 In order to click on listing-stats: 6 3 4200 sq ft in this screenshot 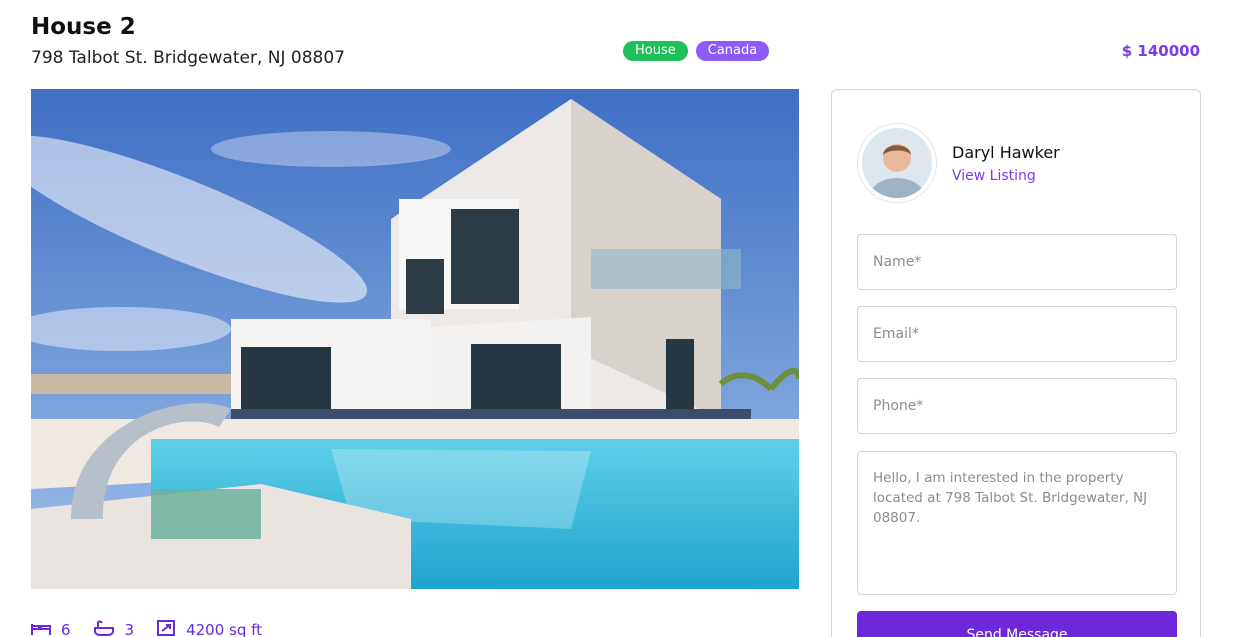, I will do `click(146, 628)`.